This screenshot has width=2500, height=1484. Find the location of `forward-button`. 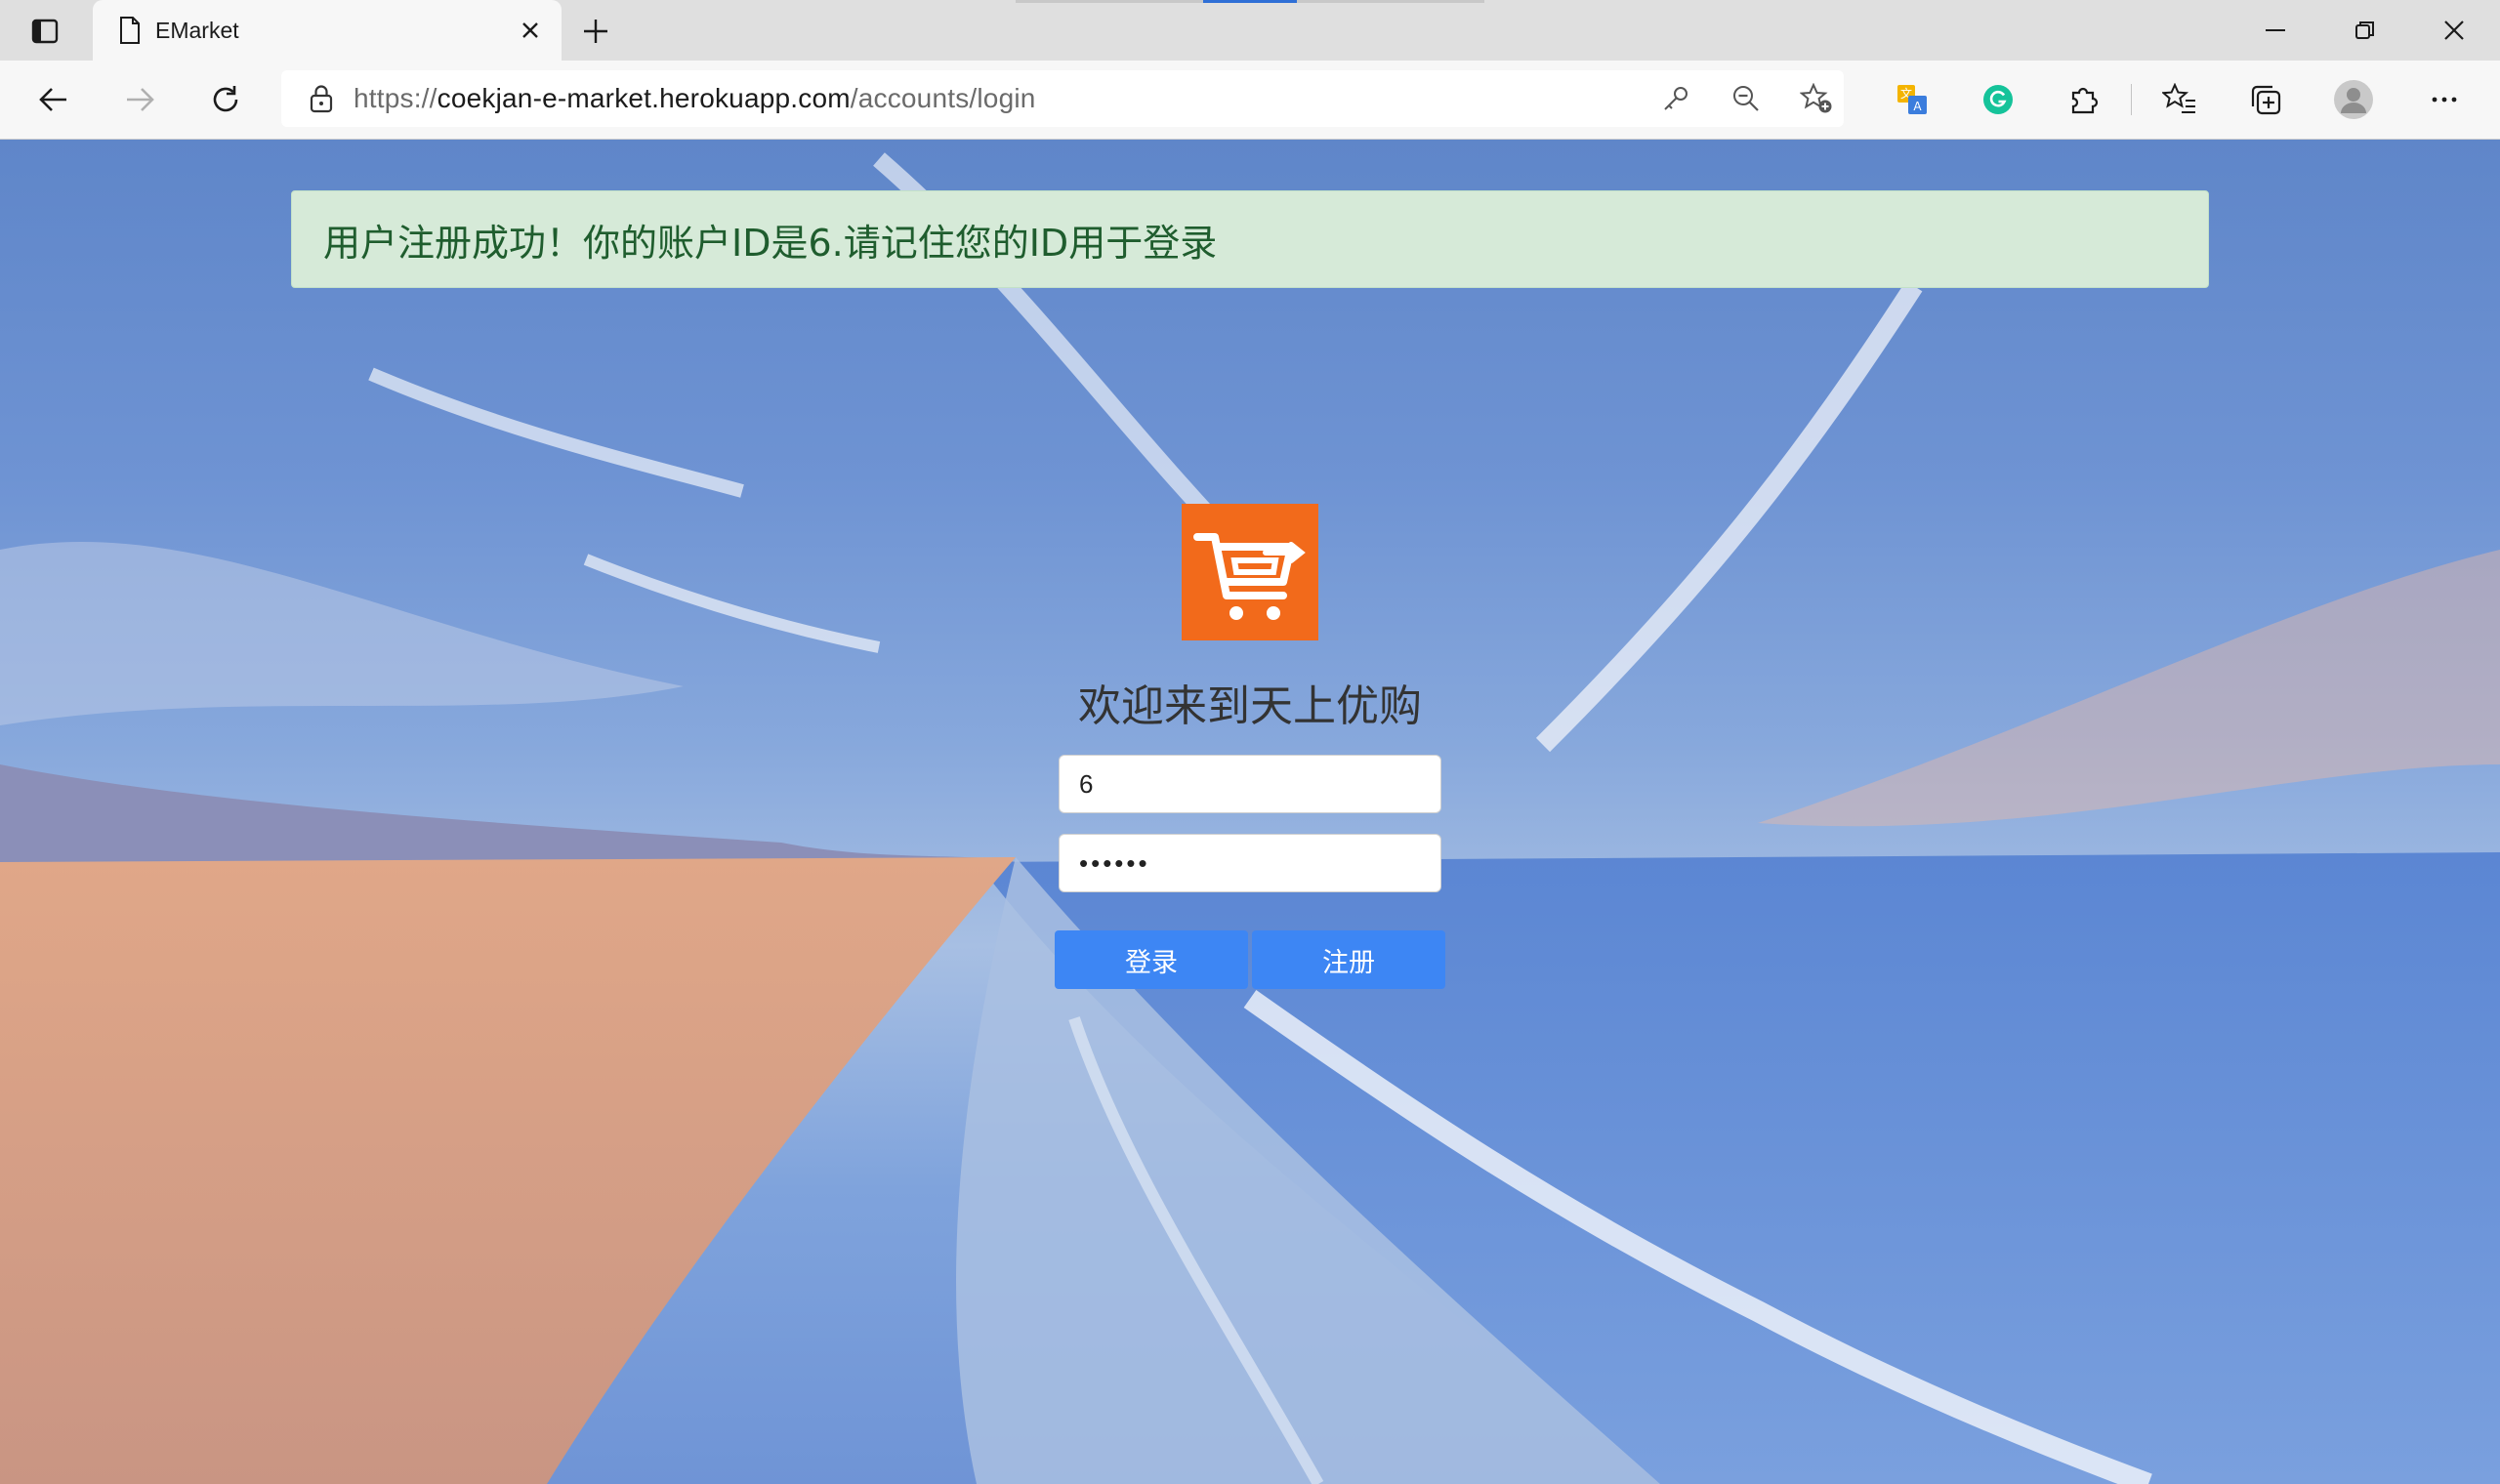

forward-button is located at coordinates (139, 100).